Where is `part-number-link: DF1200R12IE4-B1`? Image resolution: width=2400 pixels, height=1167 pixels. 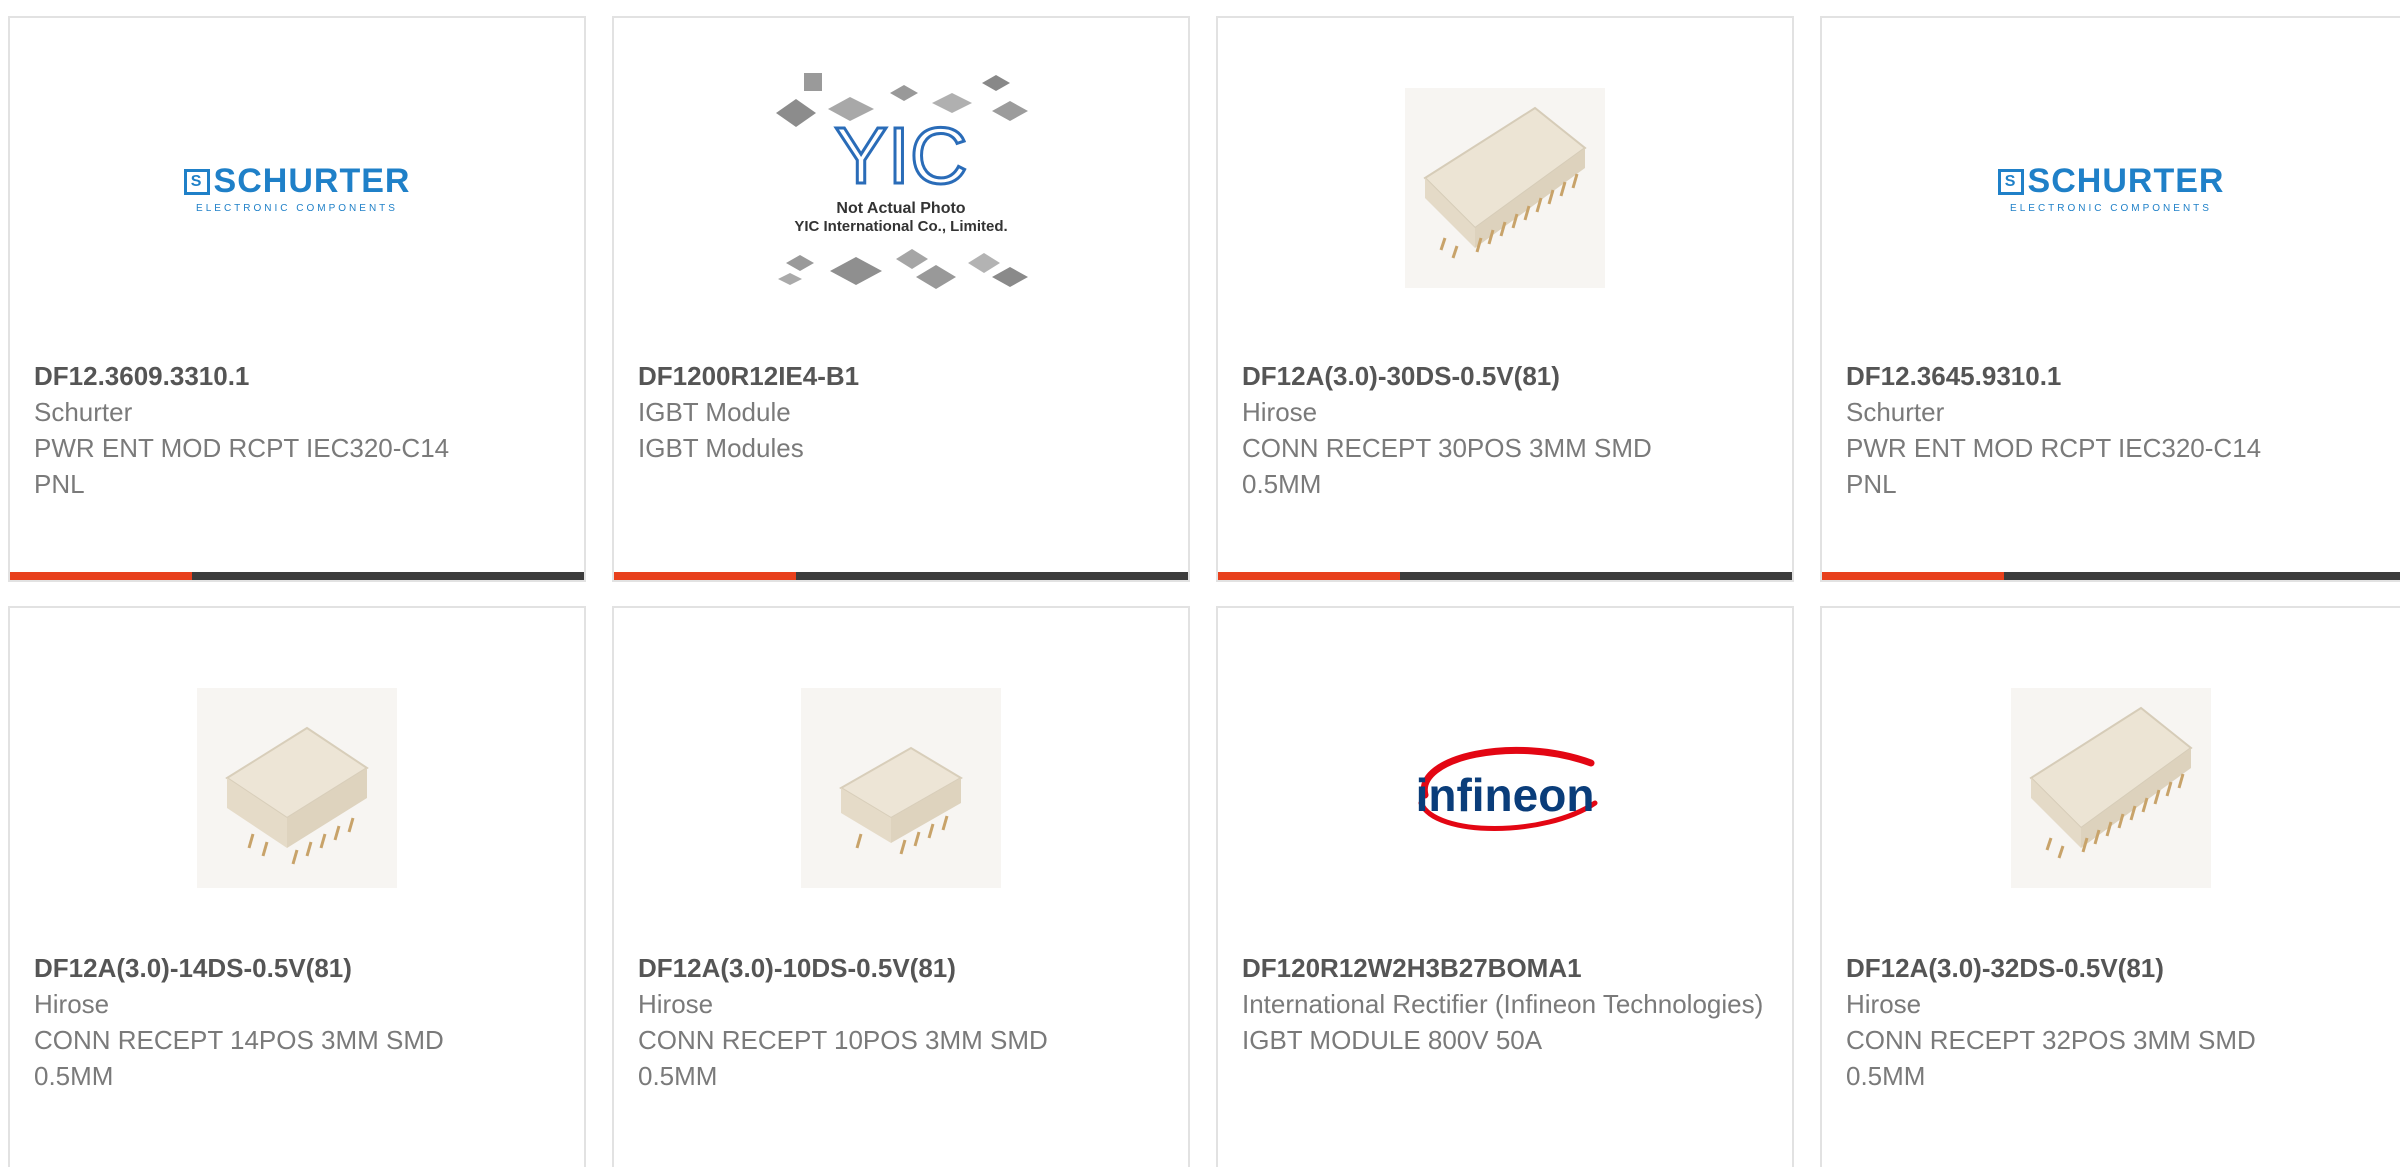 part-number-link: DF1200R12IE4-B1 is located at coordinates (901, 376).